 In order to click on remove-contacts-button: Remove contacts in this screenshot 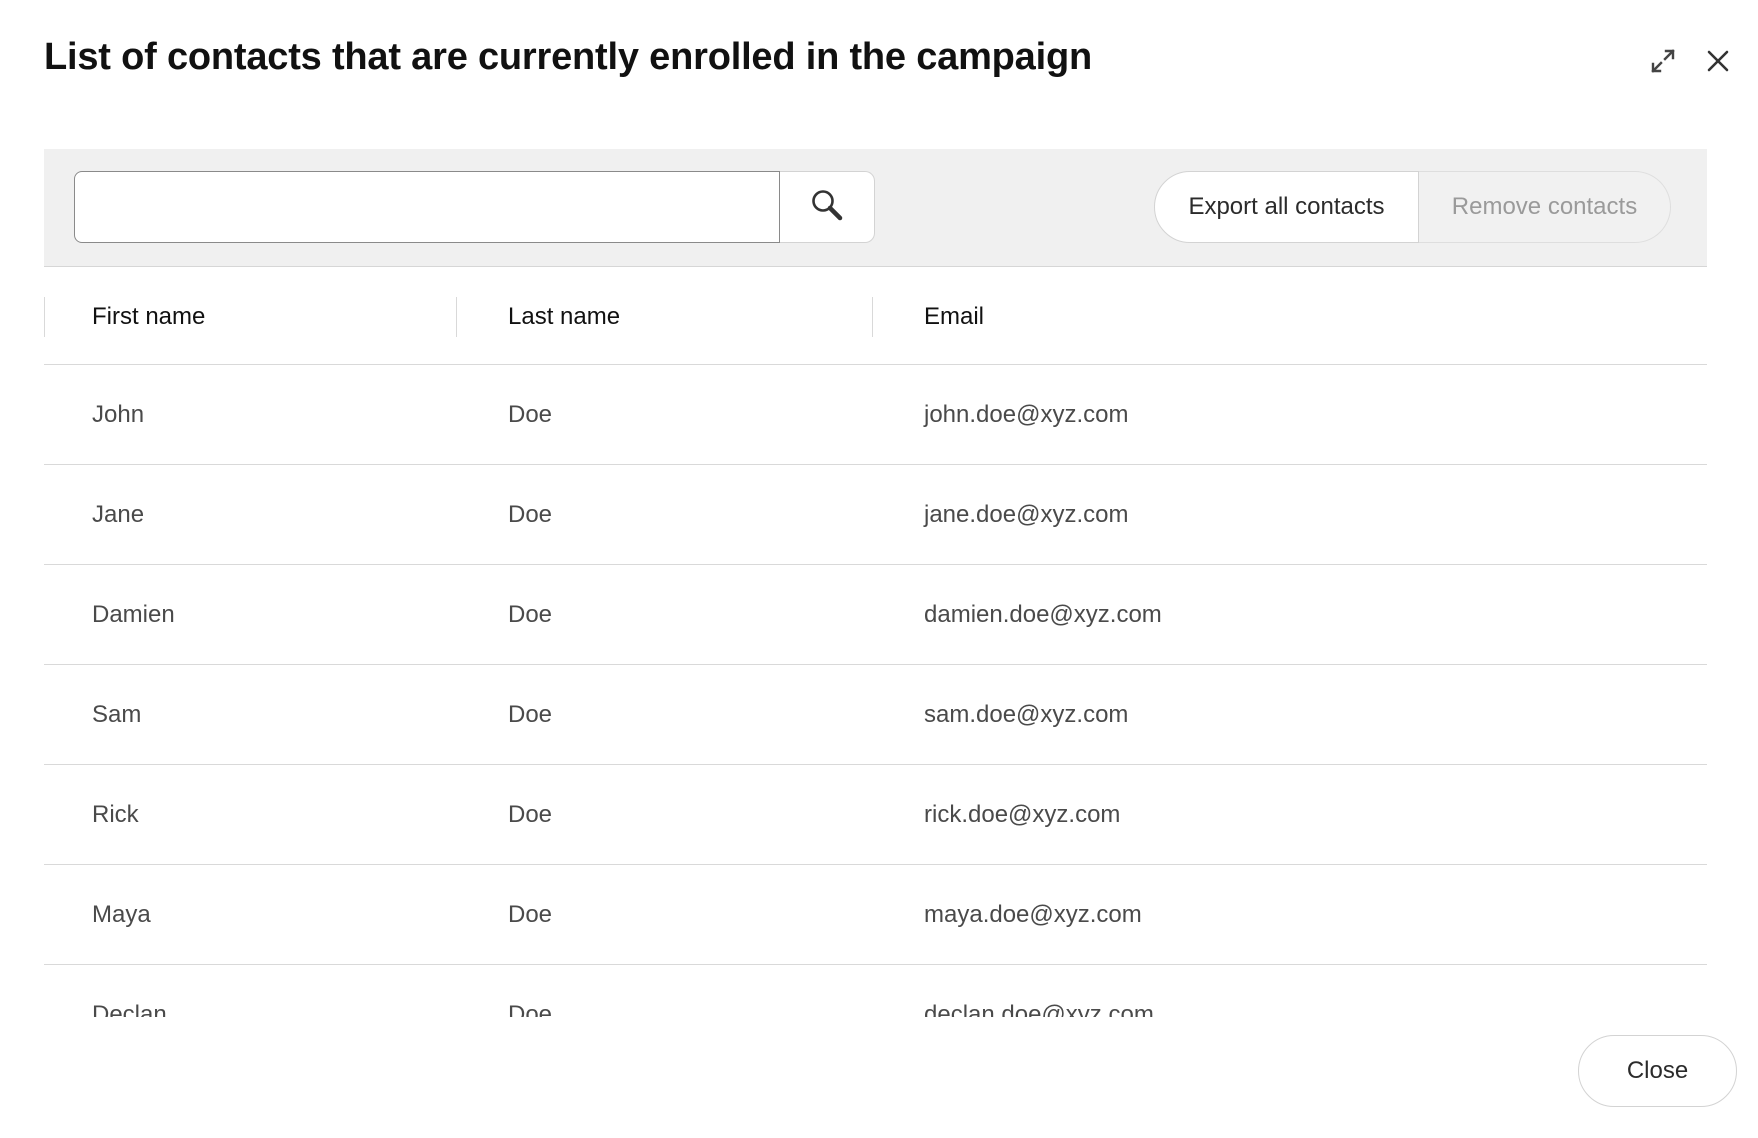, I will do `click(1545, 207)`.